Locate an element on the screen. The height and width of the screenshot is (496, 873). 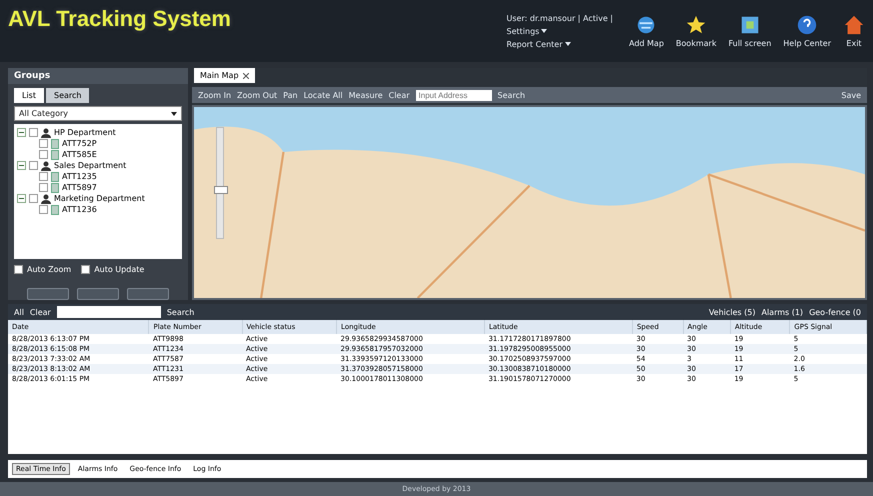
address-field: Input Address is located at coordinates (454, 95).